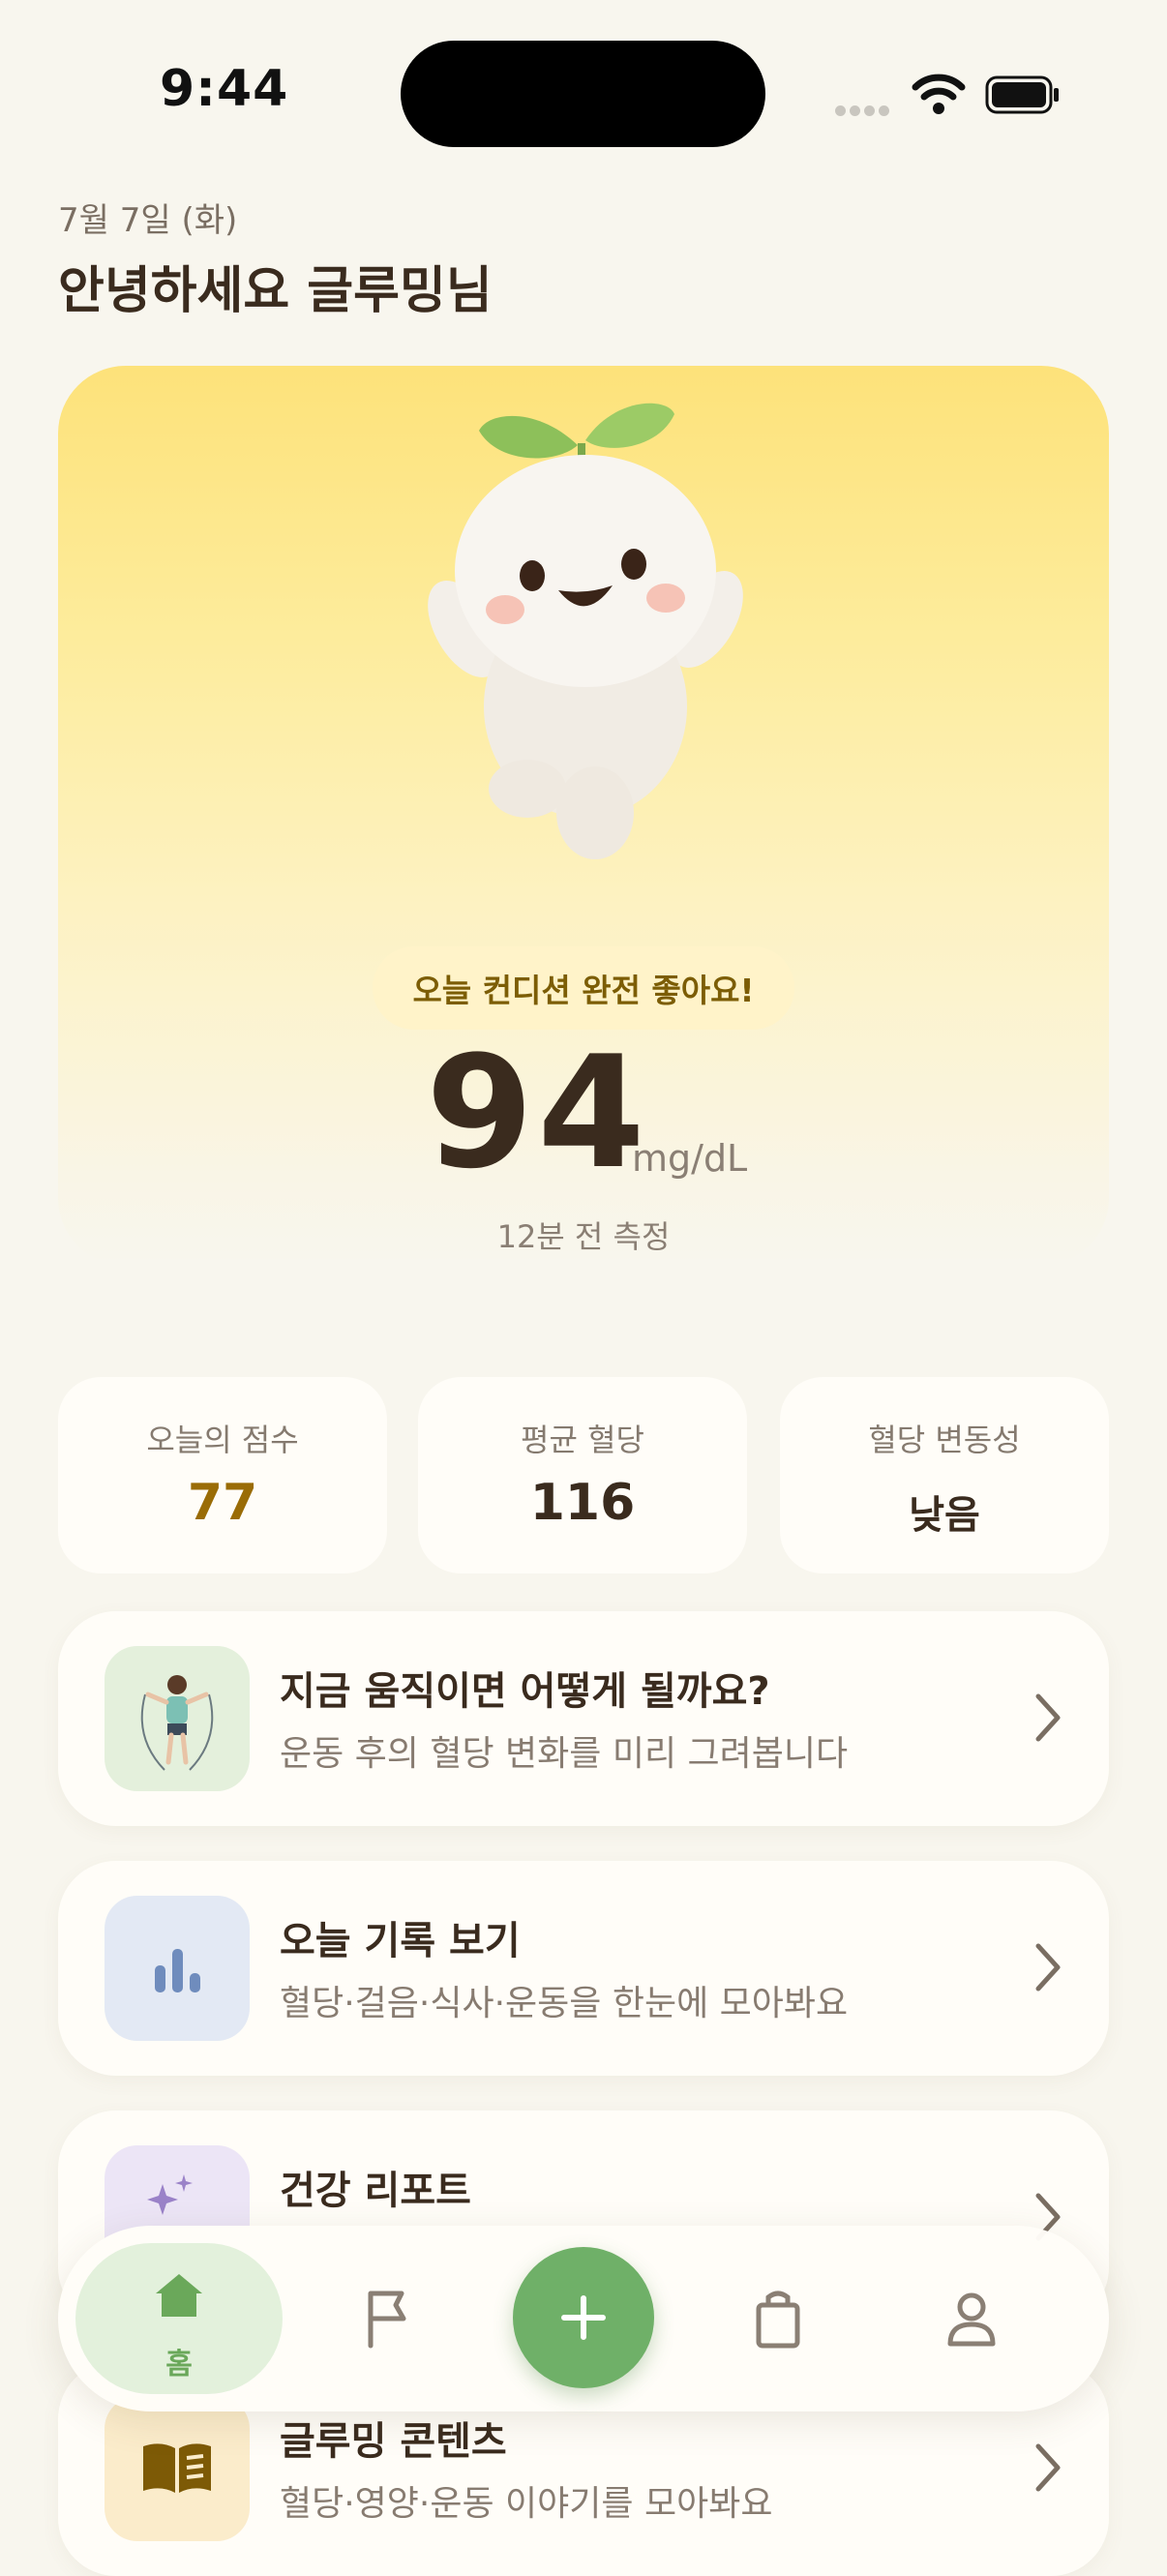 This screenshot has height=2576, width=1167. What do you see at coordinates (944, 1440) in the screenshot?
I see `stat-label: 혈당 변동성` at bounding box center [944, 1440].